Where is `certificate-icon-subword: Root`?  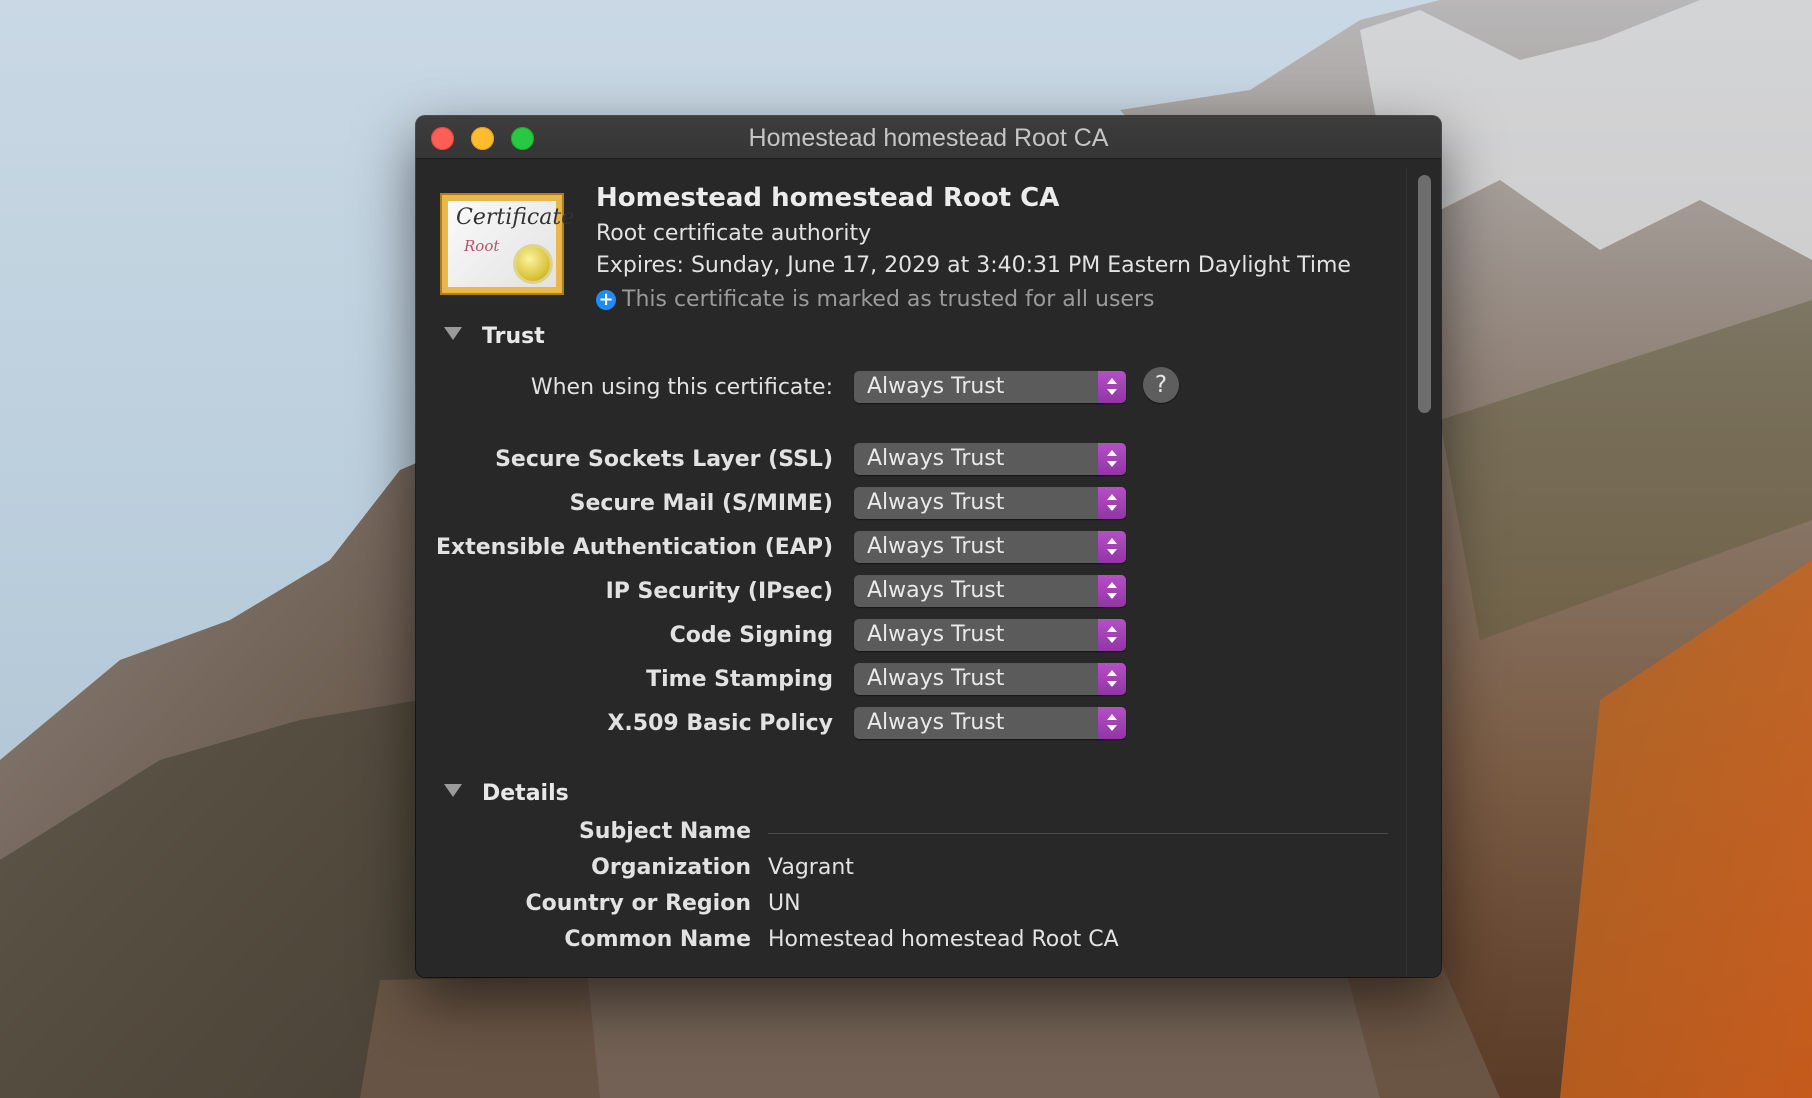 certificate-icon-subword: Root is located at coordinates (482, 246).